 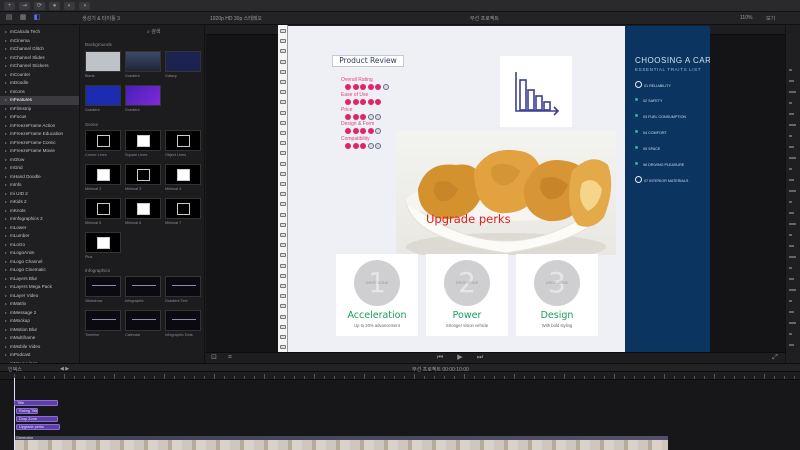 I want to click on library-item: ▸ mi UID 2, so click(x=39, y=194).